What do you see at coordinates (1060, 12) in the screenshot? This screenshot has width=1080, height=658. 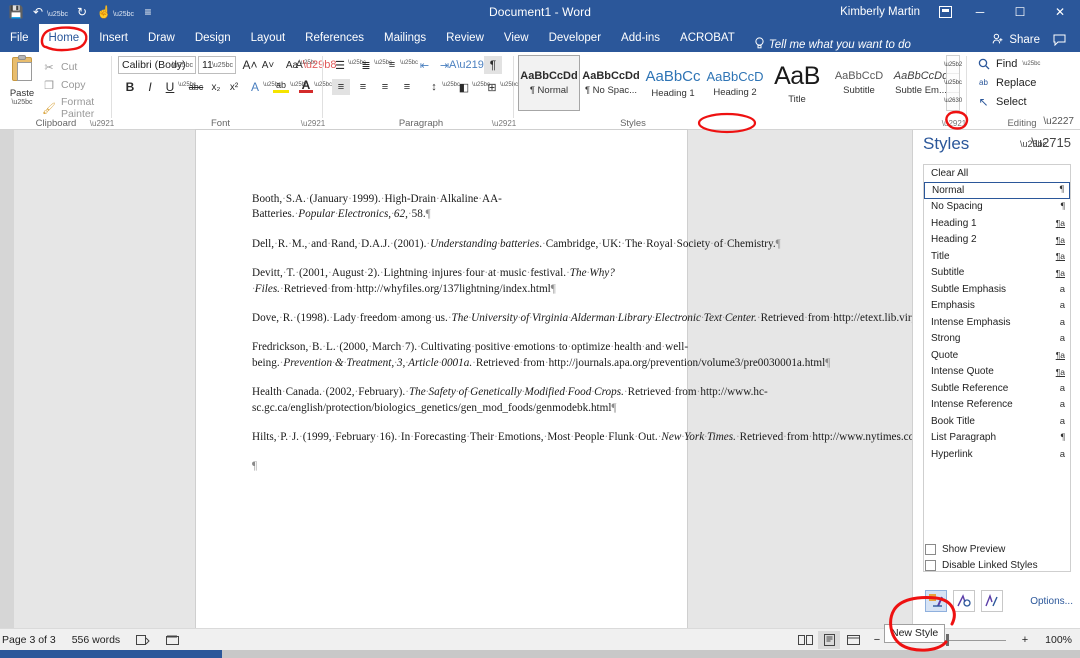 I see `close-button: ✕` at bounding box center [1060, 12].